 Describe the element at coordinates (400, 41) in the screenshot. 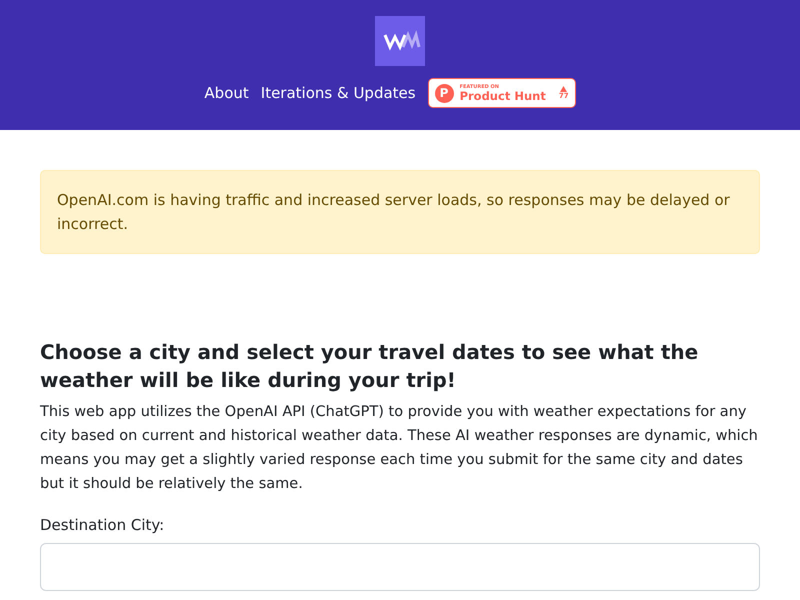

I see `logo-icon` at that location.